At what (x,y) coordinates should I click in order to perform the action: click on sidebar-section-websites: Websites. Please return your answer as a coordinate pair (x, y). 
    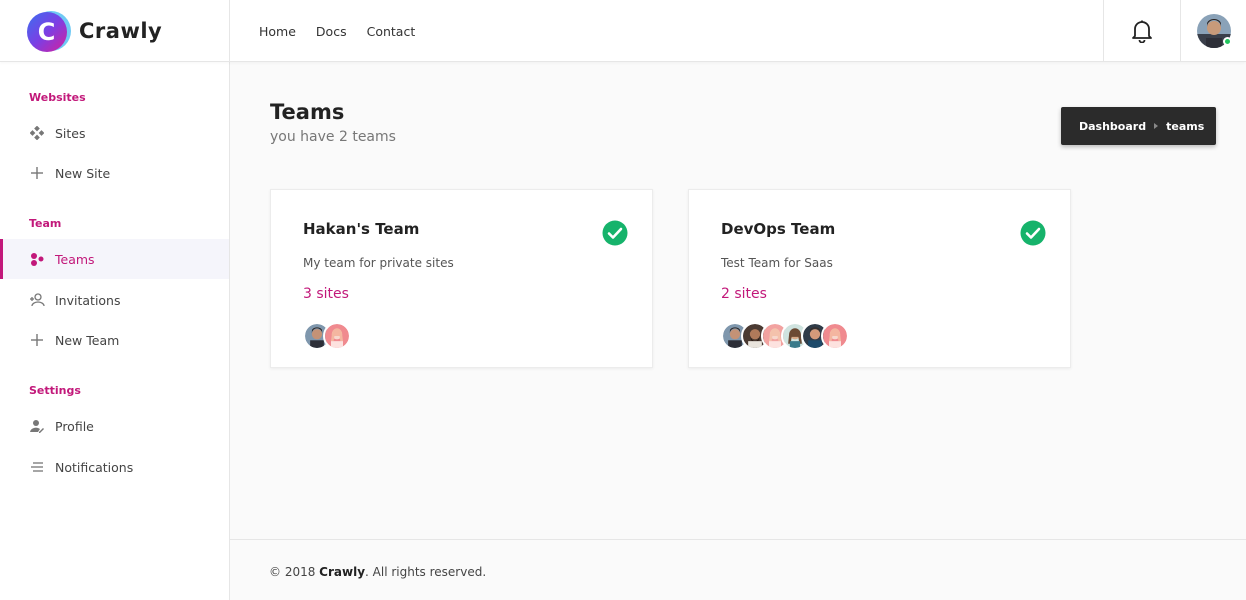
    Looking at the image, I should click on (57, 97).